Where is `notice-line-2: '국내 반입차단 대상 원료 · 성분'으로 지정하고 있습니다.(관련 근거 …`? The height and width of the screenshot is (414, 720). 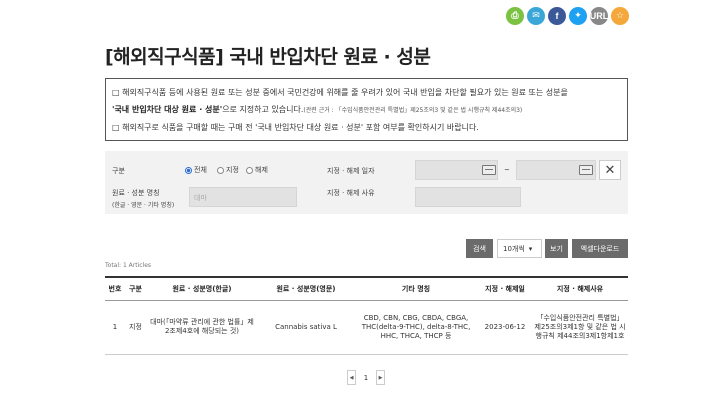
notice-line-2: '국내 반입차단 대상 원료 · 성분'으로 지정하고 있습니다.(관련 근거 … is located at coordinates (366, 110).